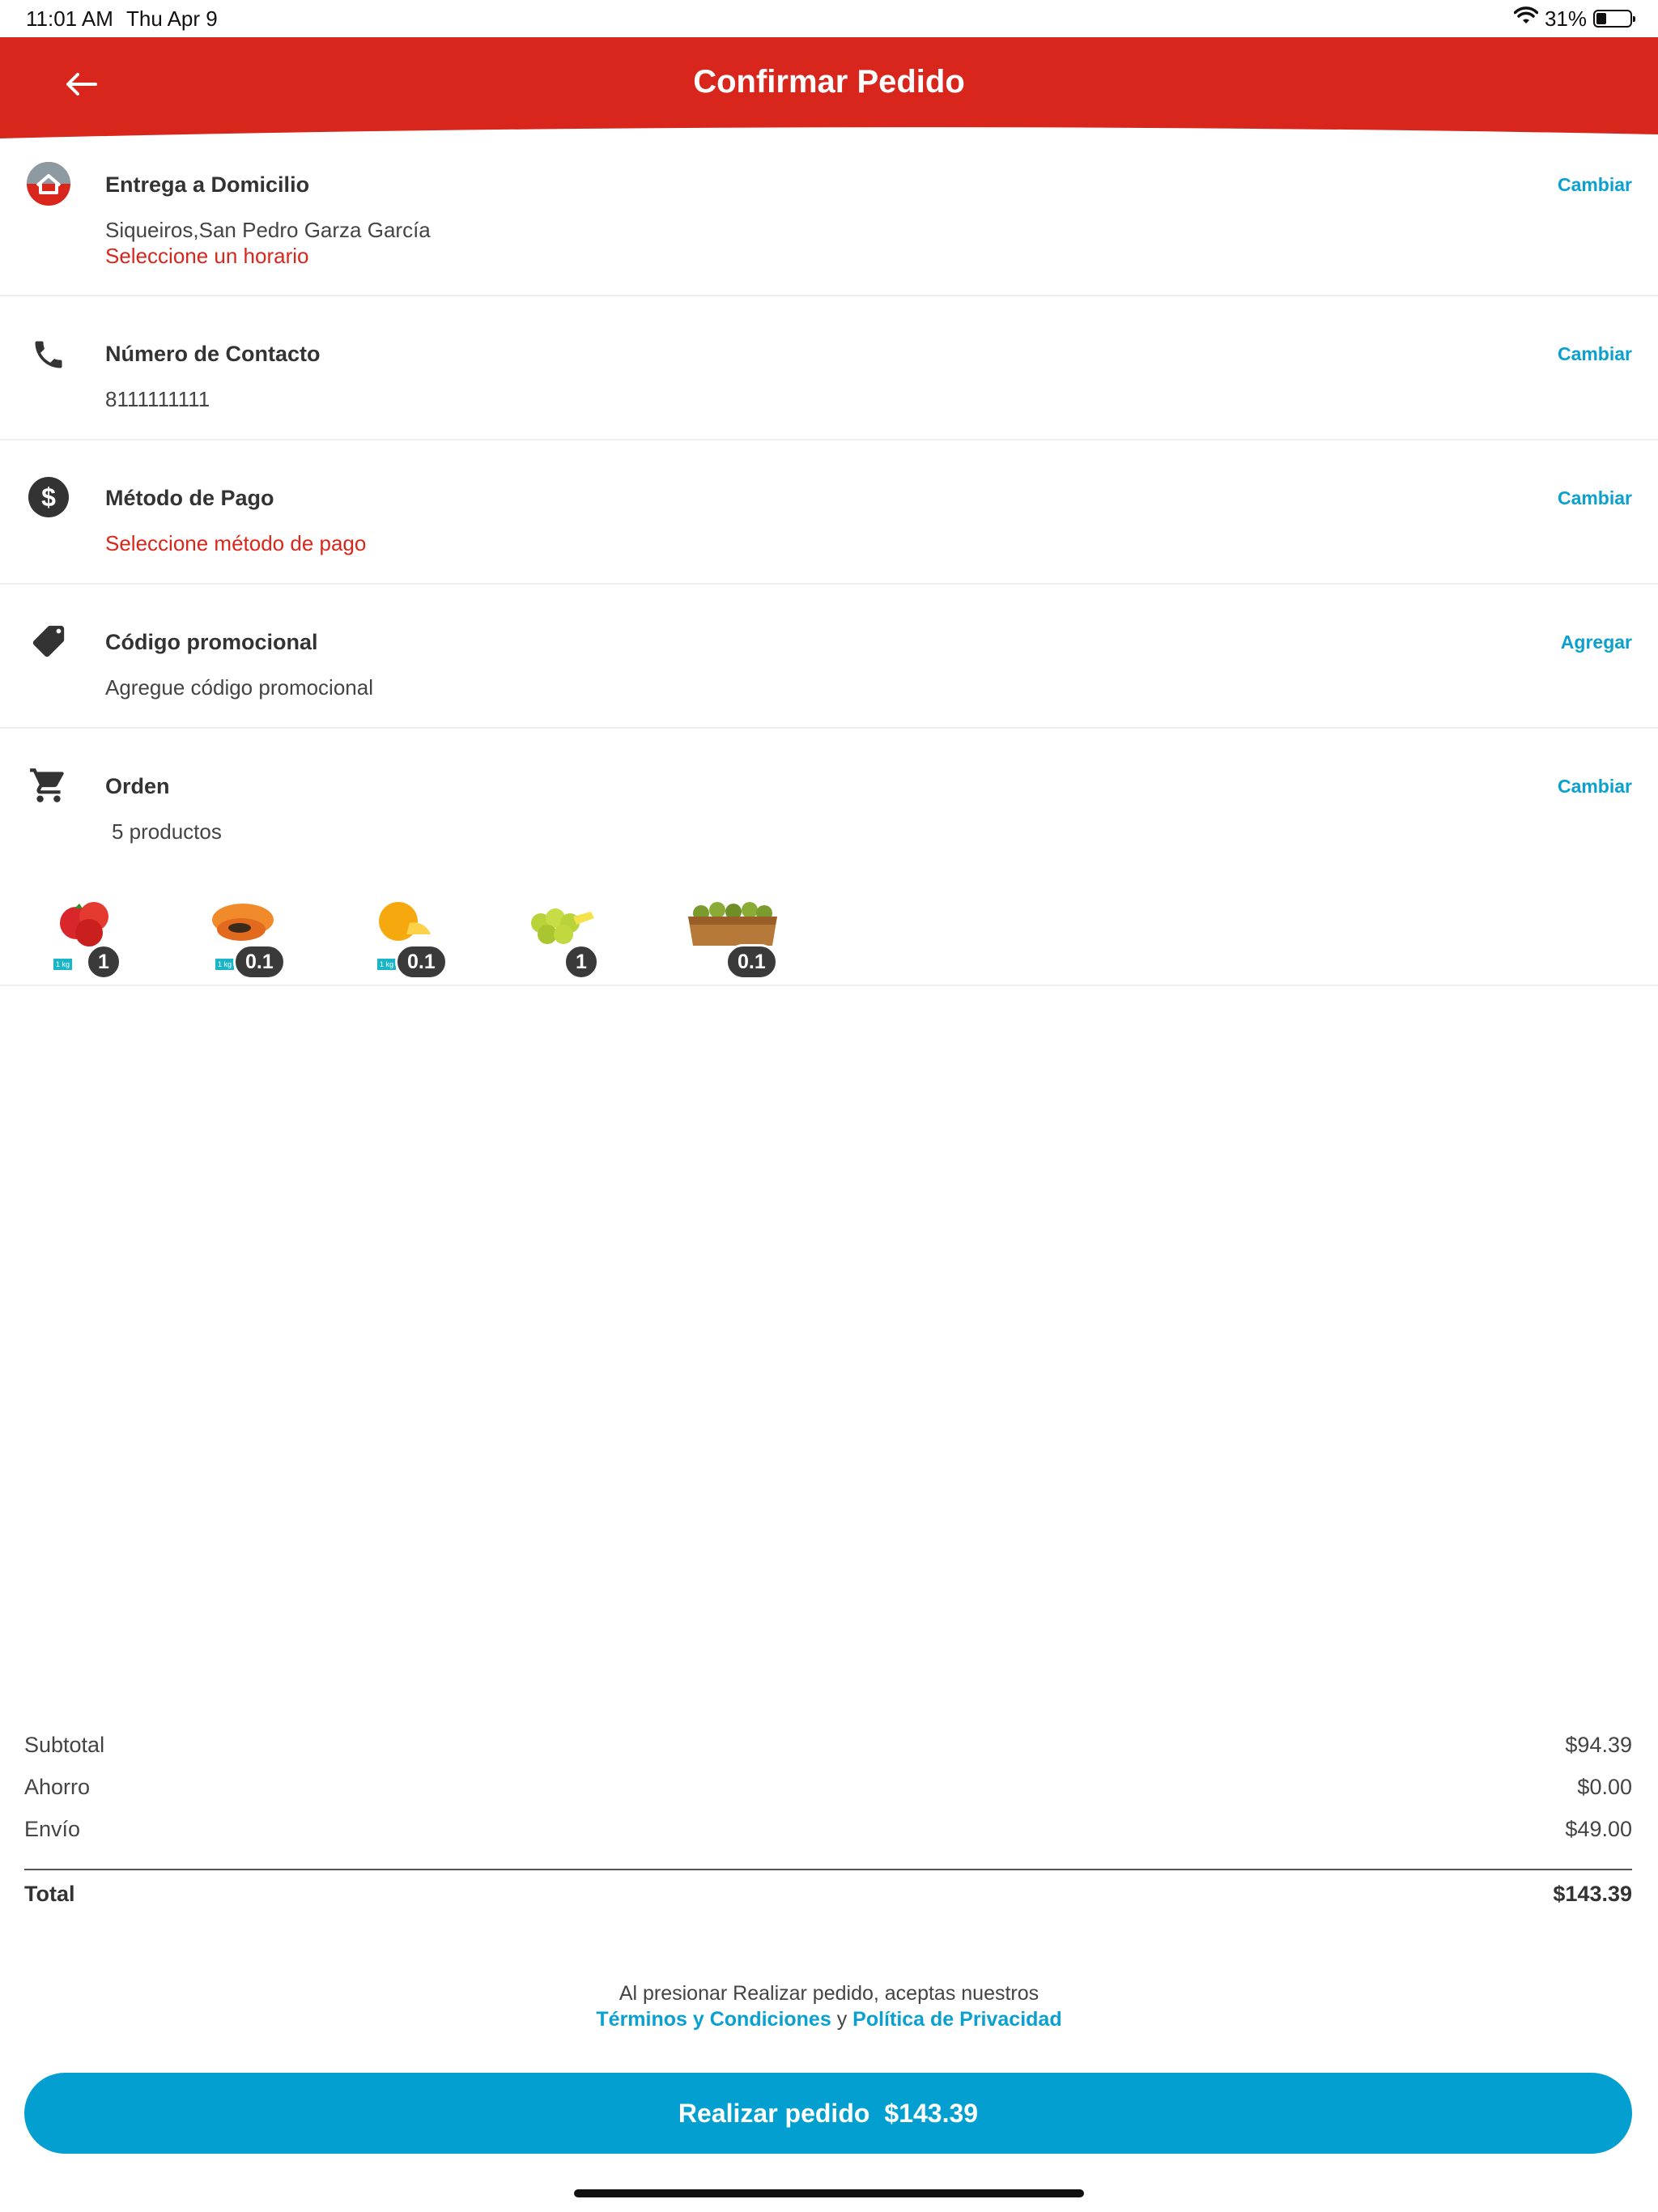  I want to click on contact-change-button: Cambiar, so click(1595, 354).